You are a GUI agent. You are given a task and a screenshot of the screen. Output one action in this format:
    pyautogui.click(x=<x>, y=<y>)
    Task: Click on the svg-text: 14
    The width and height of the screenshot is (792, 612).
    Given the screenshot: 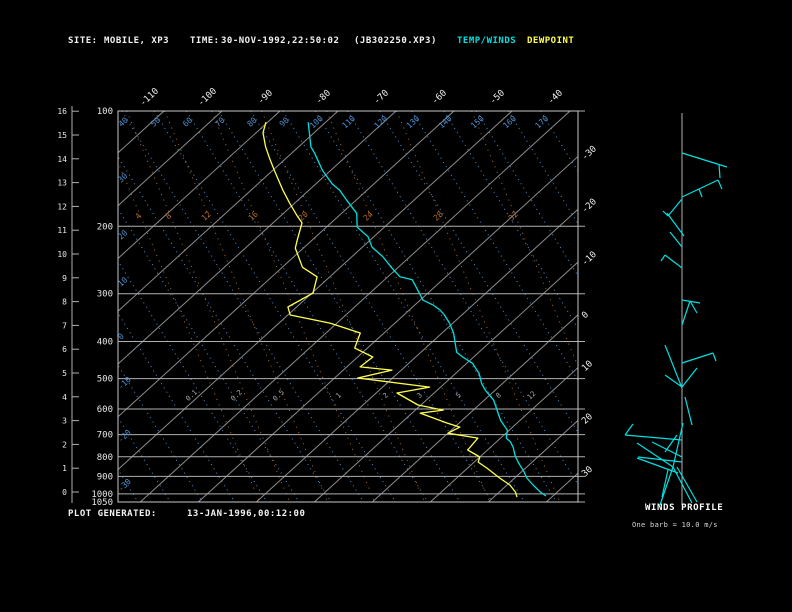 What is the action you would take?
    pyautogui.click(x=62, y=159)
    